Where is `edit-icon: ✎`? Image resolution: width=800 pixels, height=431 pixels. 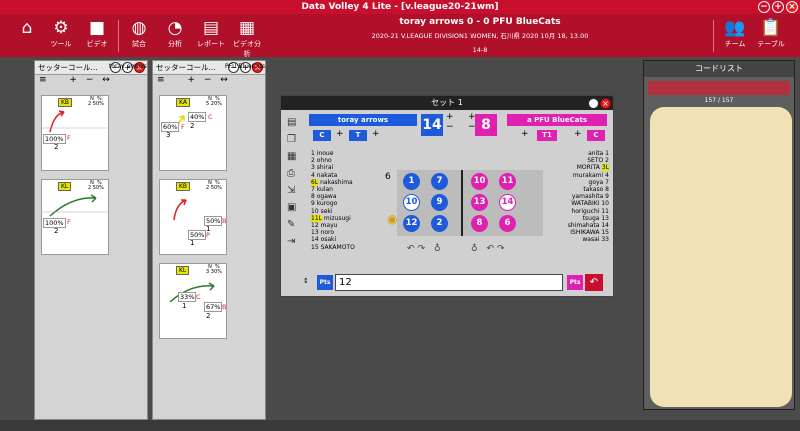 edit-icon: ✎ is located at coordinates (294, 224).